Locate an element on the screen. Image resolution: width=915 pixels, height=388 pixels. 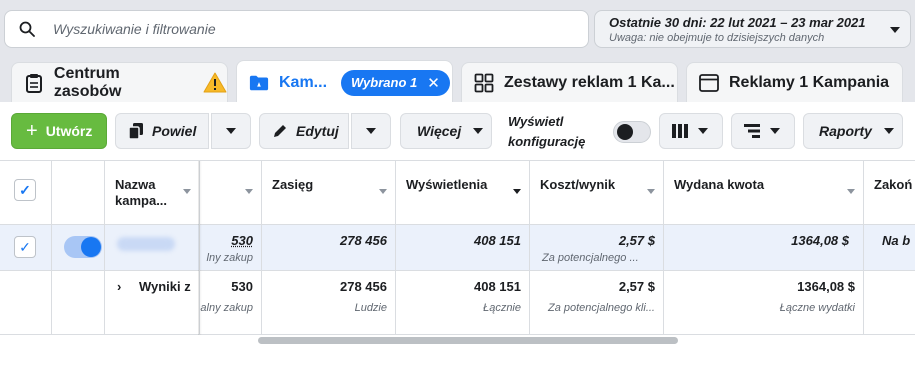
totals-results-value: 530 is located at coordinates (242, 286).